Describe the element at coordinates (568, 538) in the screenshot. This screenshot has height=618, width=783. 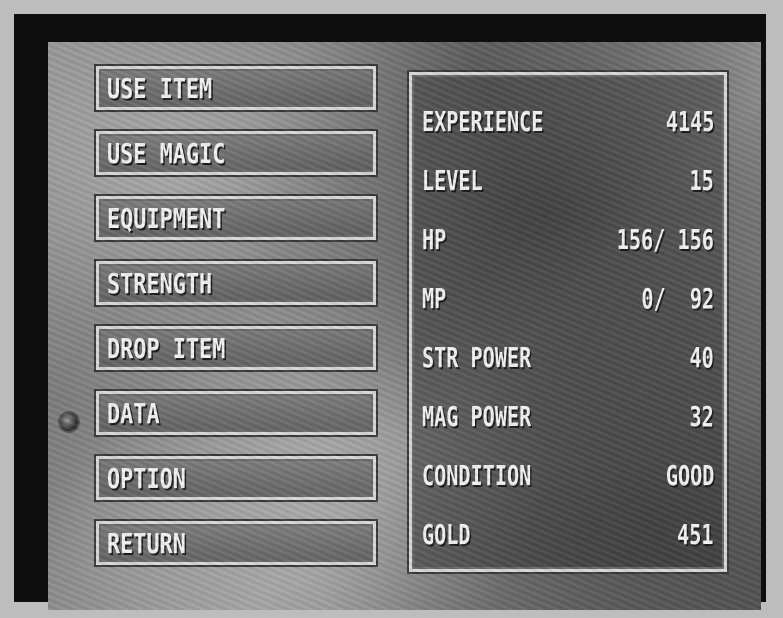
I see `stat-row-gold: GOLD 451` at that location.